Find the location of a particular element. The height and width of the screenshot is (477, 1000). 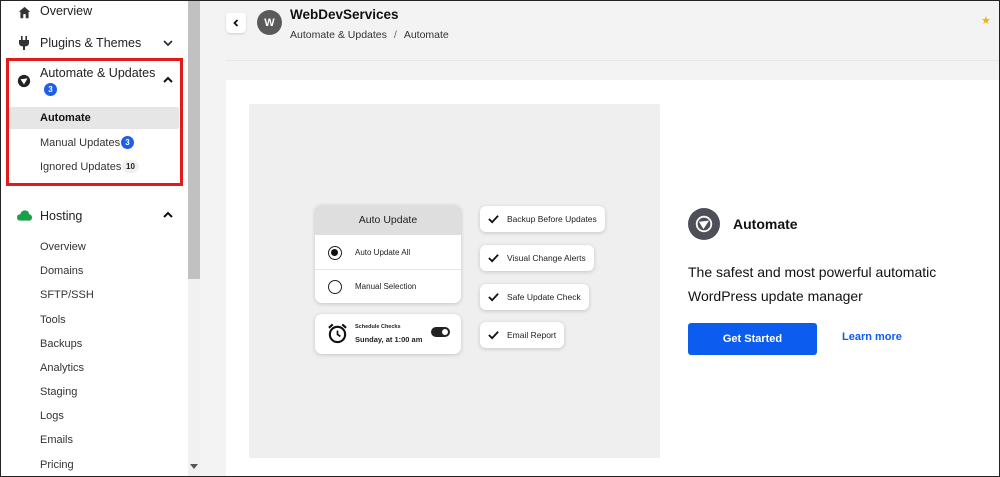

plug-icon is located at coordinates (24, 43).